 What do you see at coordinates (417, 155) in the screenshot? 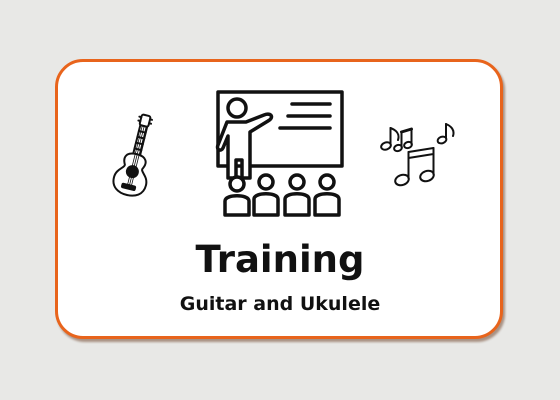
I see `music-notes-icon` at bounding box center [417, 155].